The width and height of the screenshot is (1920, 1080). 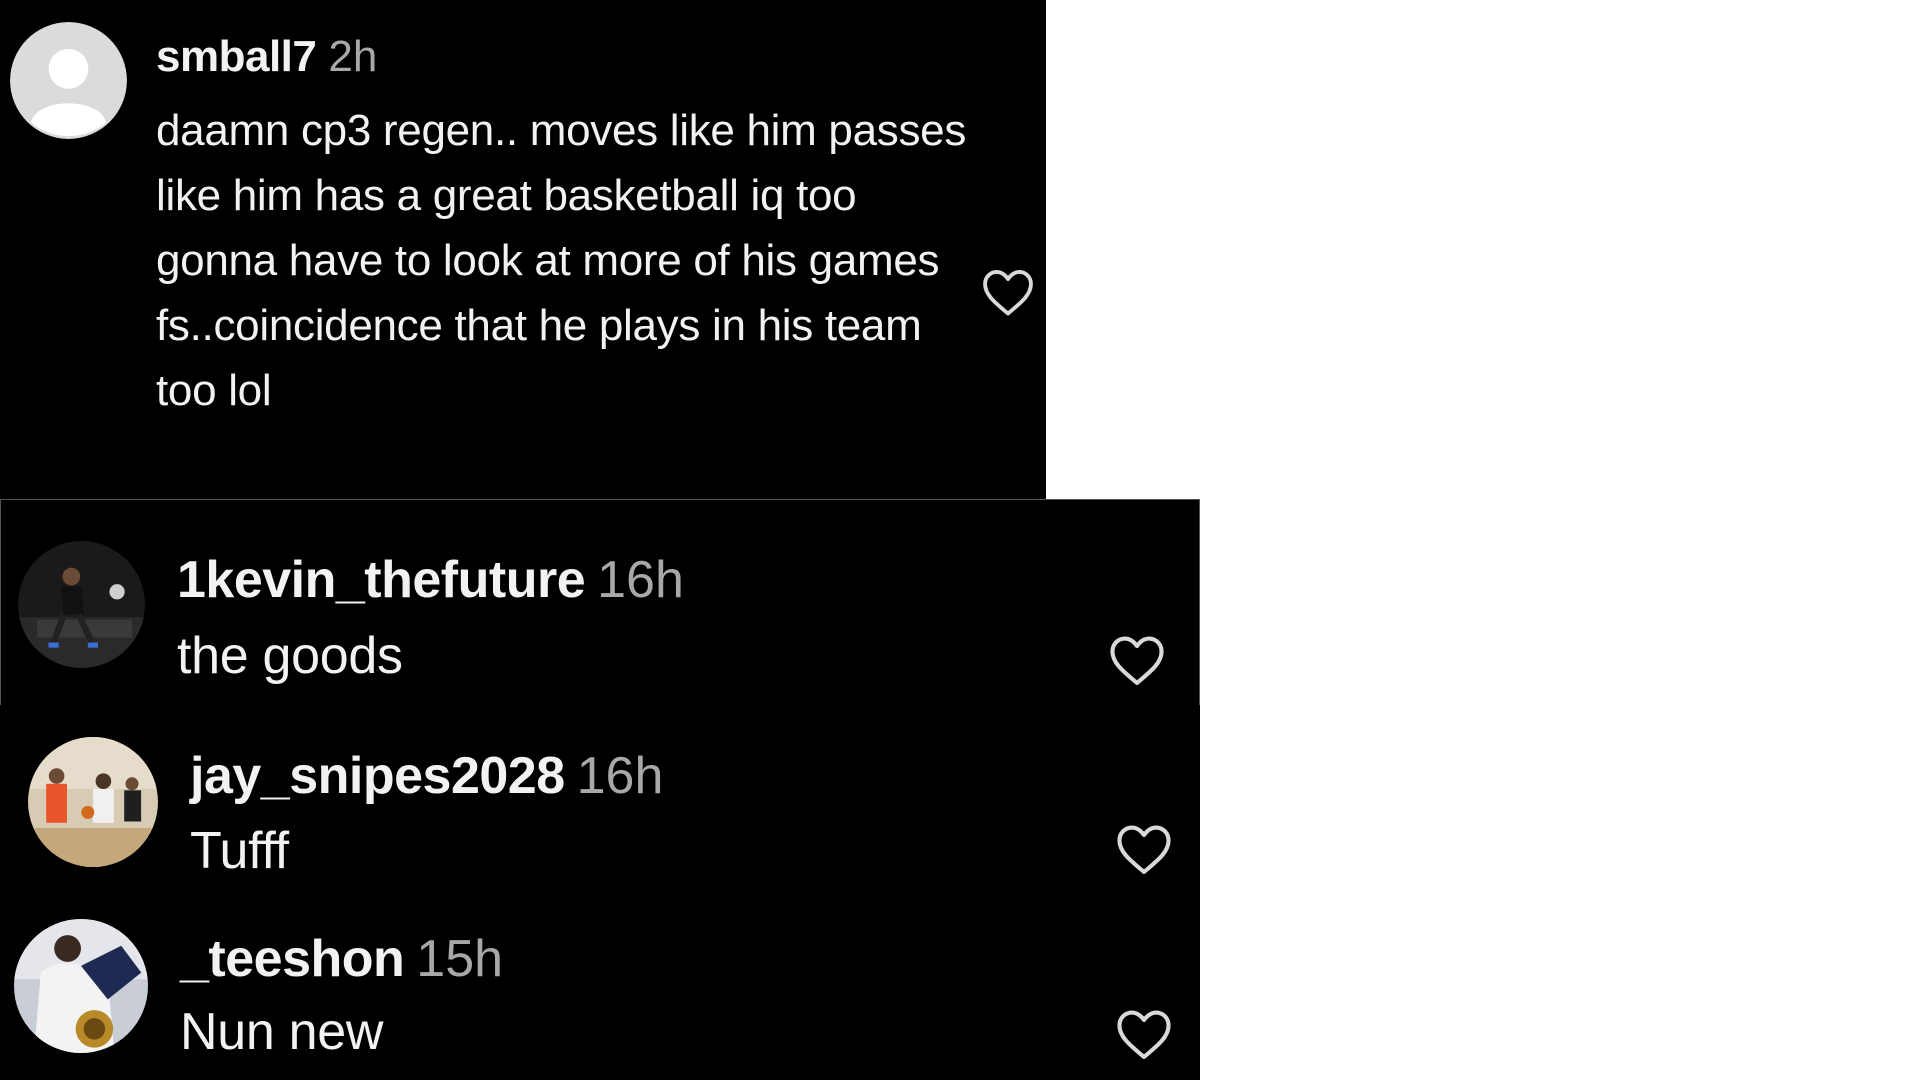 I want to click on comment-item: jay_snipes2028 16h Tufff, so click(x=600, y=802).